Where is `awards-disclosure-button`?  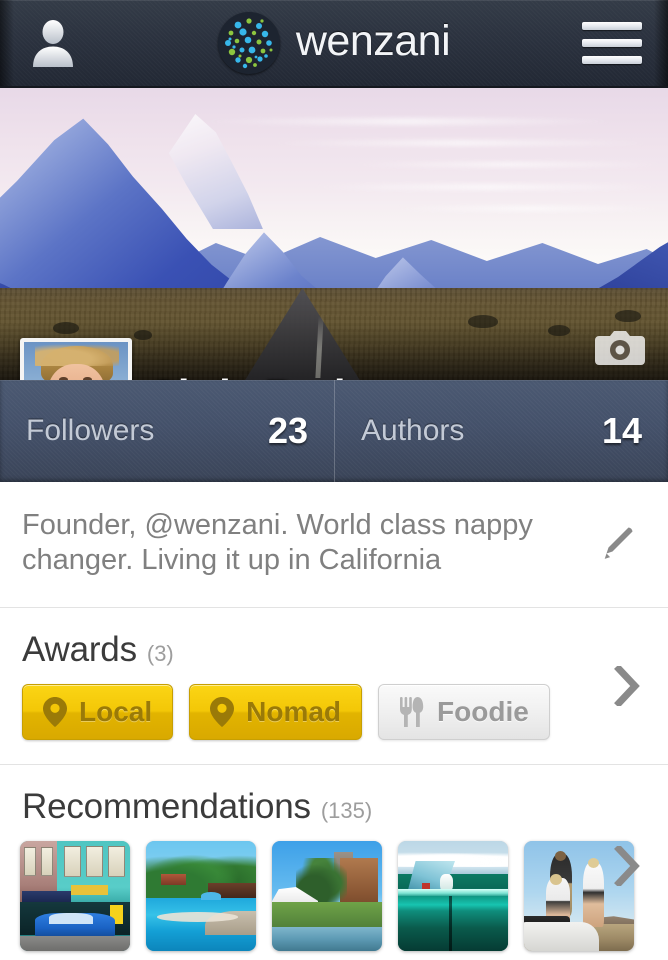
awards-disclosure-button is located at coordinates (627, 686).